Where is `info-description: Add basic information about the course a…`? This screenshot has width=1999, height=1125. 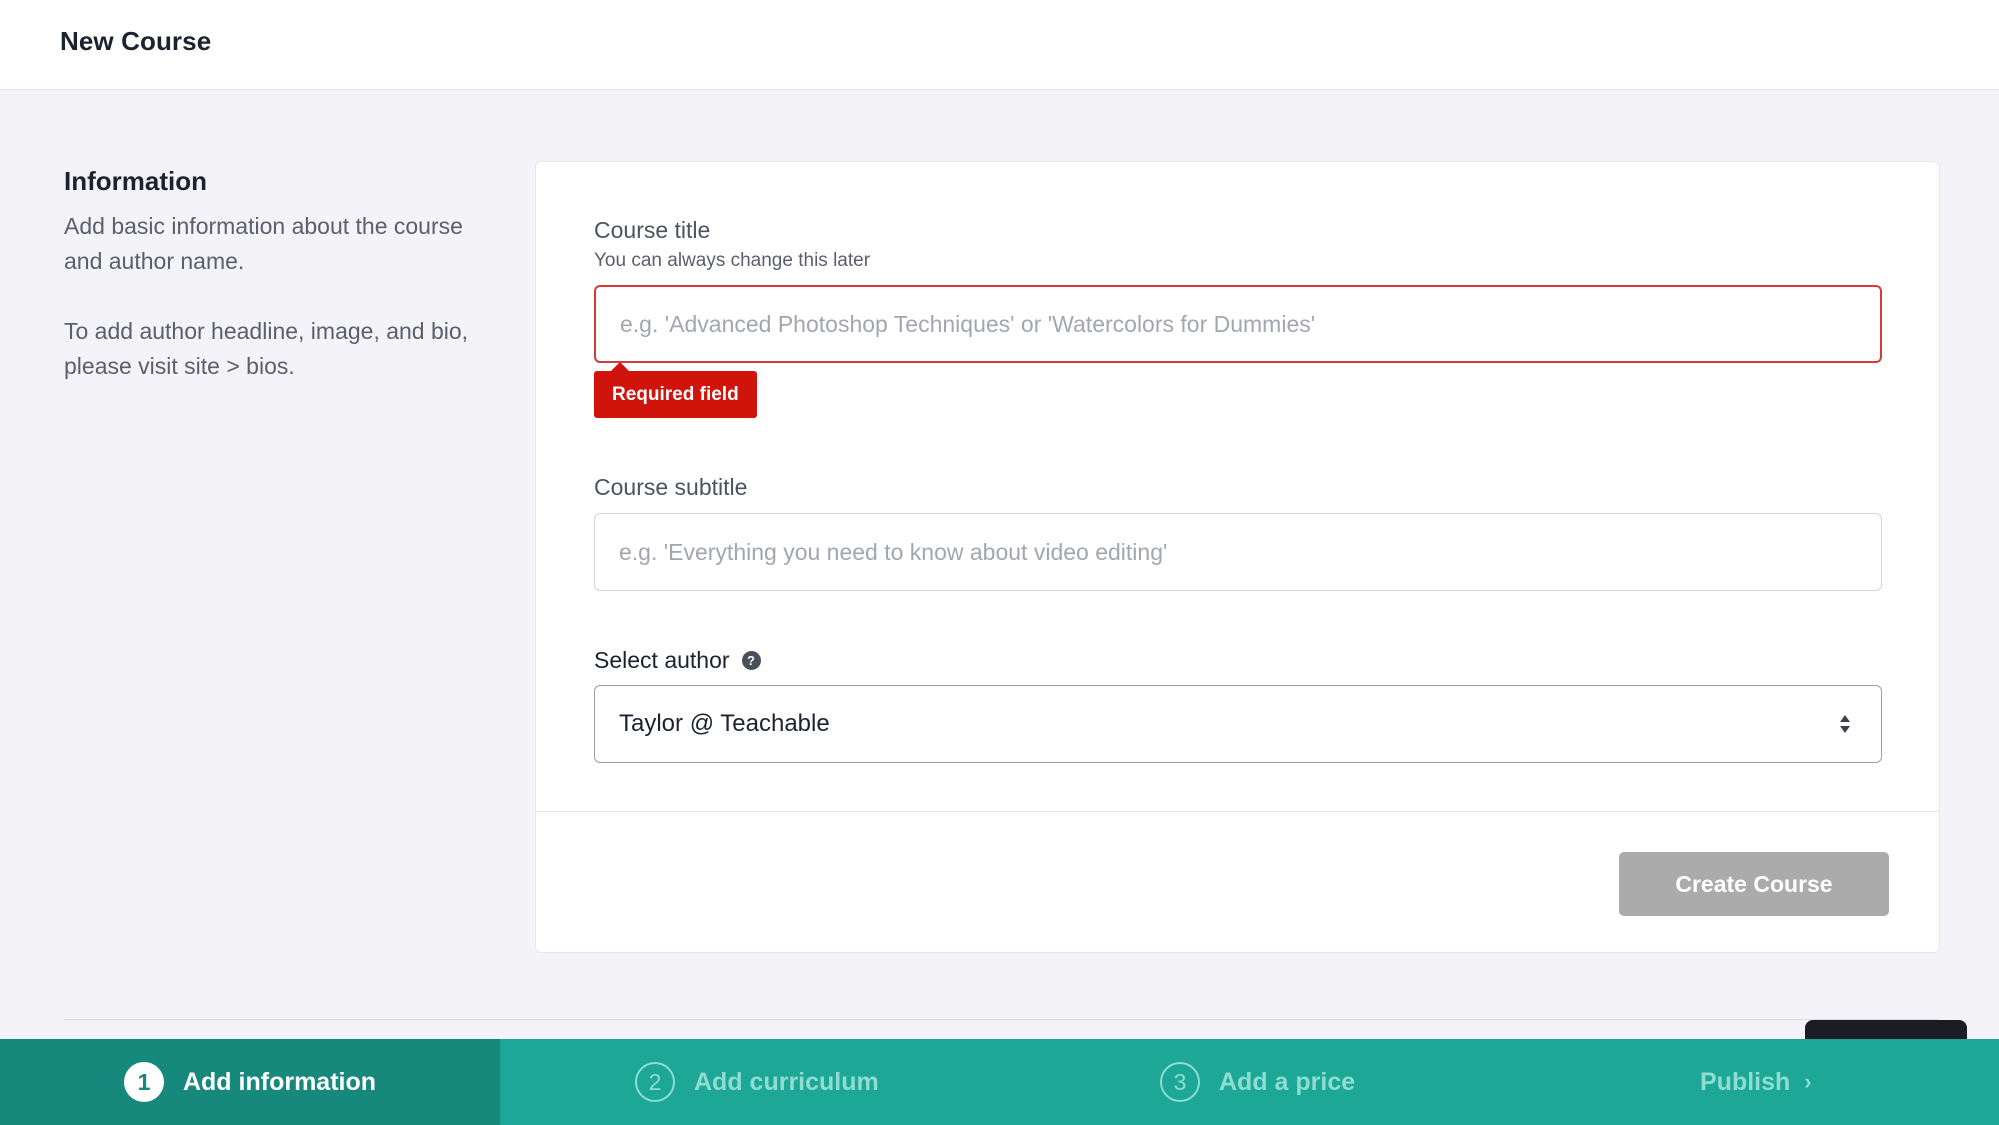 info-description: Add basic information about the course a… is located at coordinates (263, 243).